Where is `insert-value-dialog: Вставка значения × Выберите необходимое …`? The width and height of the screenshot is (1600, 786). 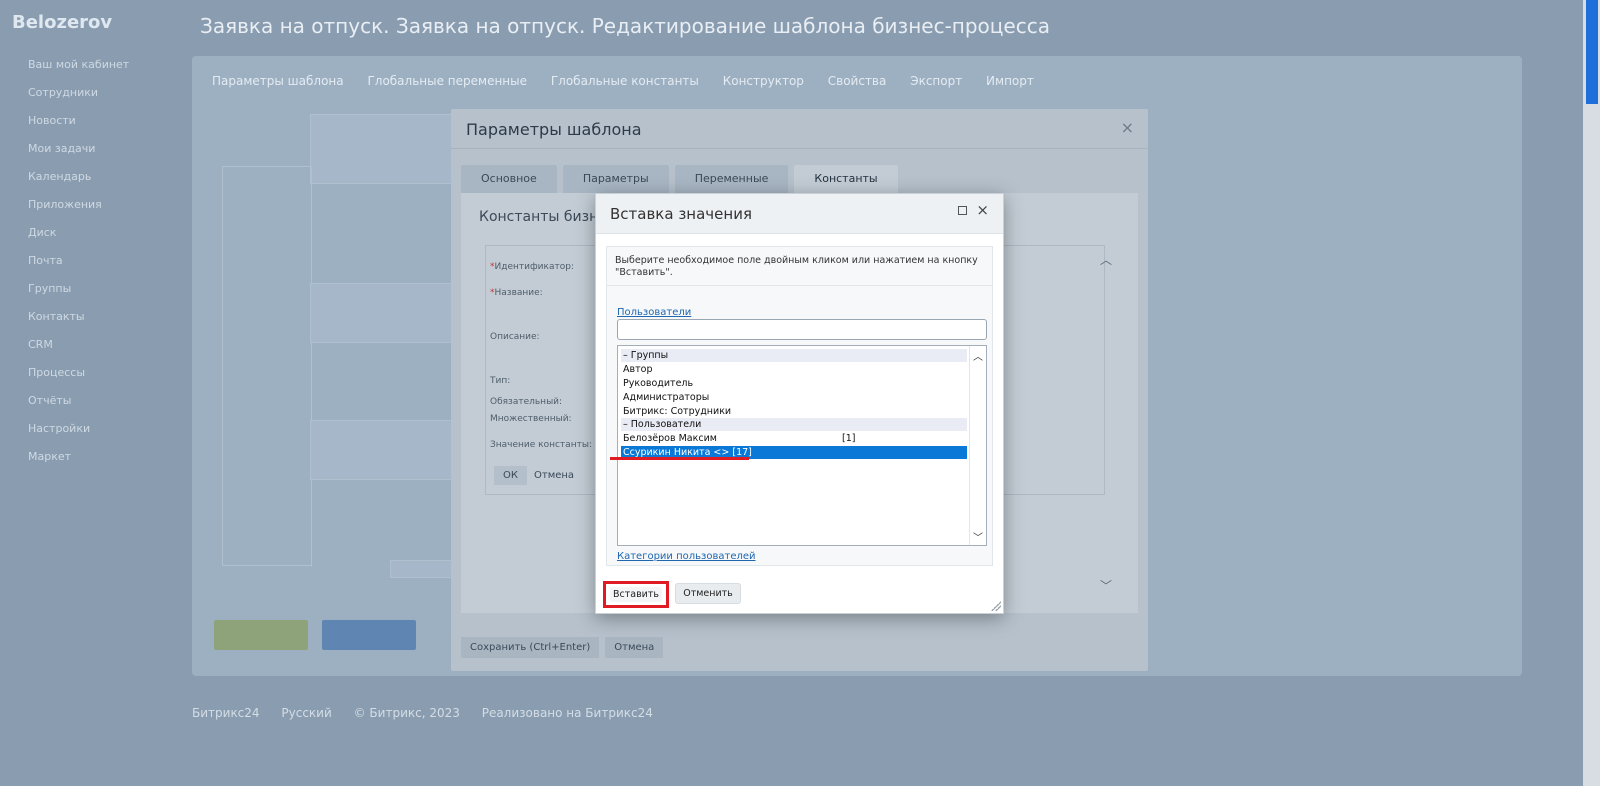 insert-value-dialog: Вставка значения × Выберите необходимое … is located at coordinates (799, 403).